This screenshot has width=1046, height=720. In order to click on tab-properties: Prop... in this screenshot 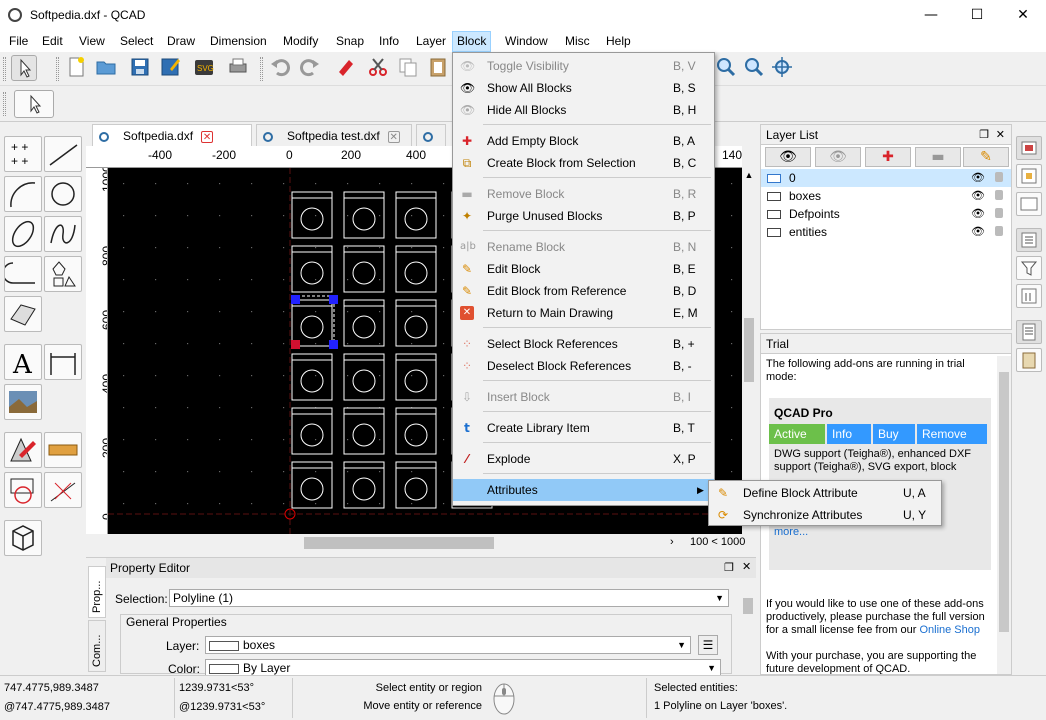, I will do `click(97, 592)`.